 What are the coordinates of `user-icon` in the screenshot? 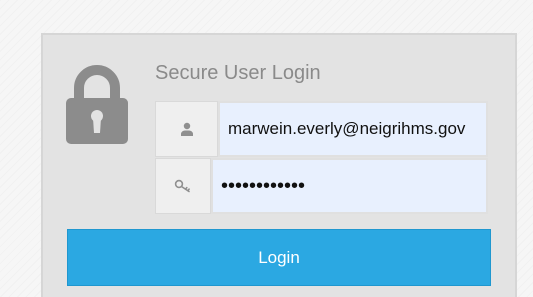 It's located at (186, 129).